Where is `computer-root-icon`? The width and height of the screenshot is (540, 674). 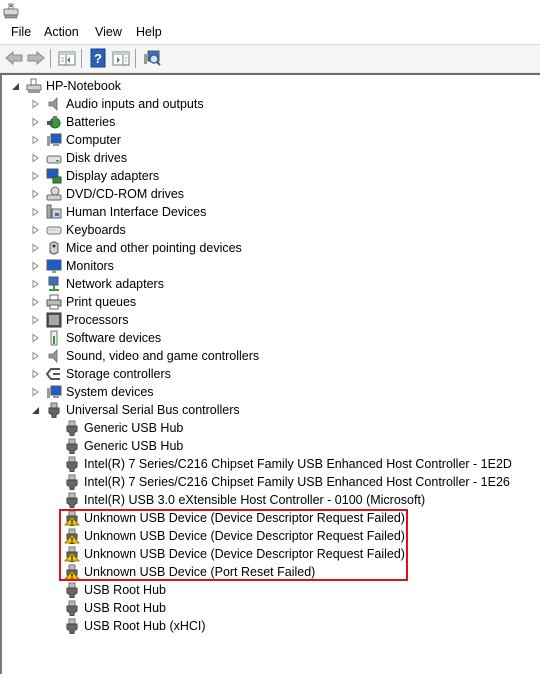
computer-root-icon is located at coordinates (34, 85).